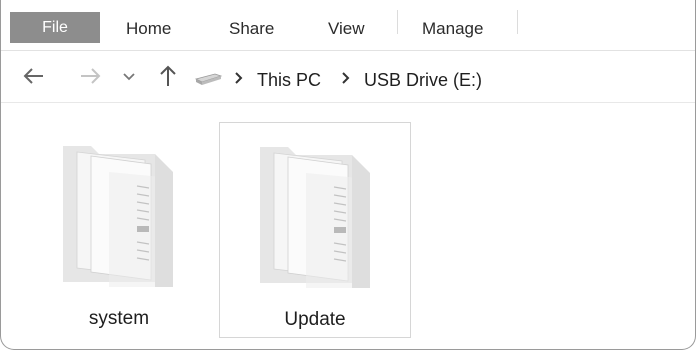  Describe the element at coordinates (119, 318) in the screenshot. I see `folder-label: system` at that location.